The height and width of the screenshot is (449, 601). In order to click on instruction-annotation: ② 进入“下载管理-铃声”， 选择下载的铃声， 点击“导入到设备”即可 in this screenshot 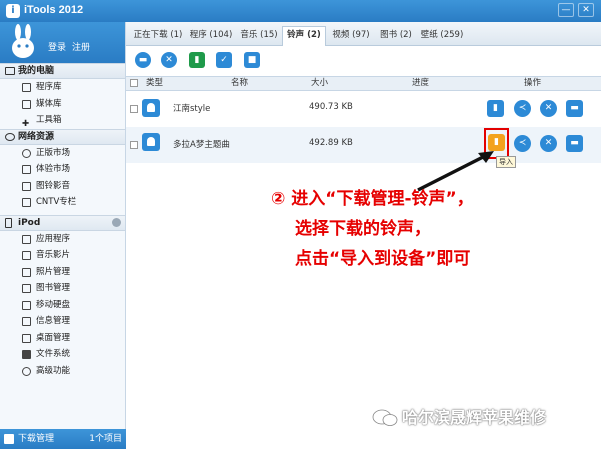, I will do `click(426, 234)`.